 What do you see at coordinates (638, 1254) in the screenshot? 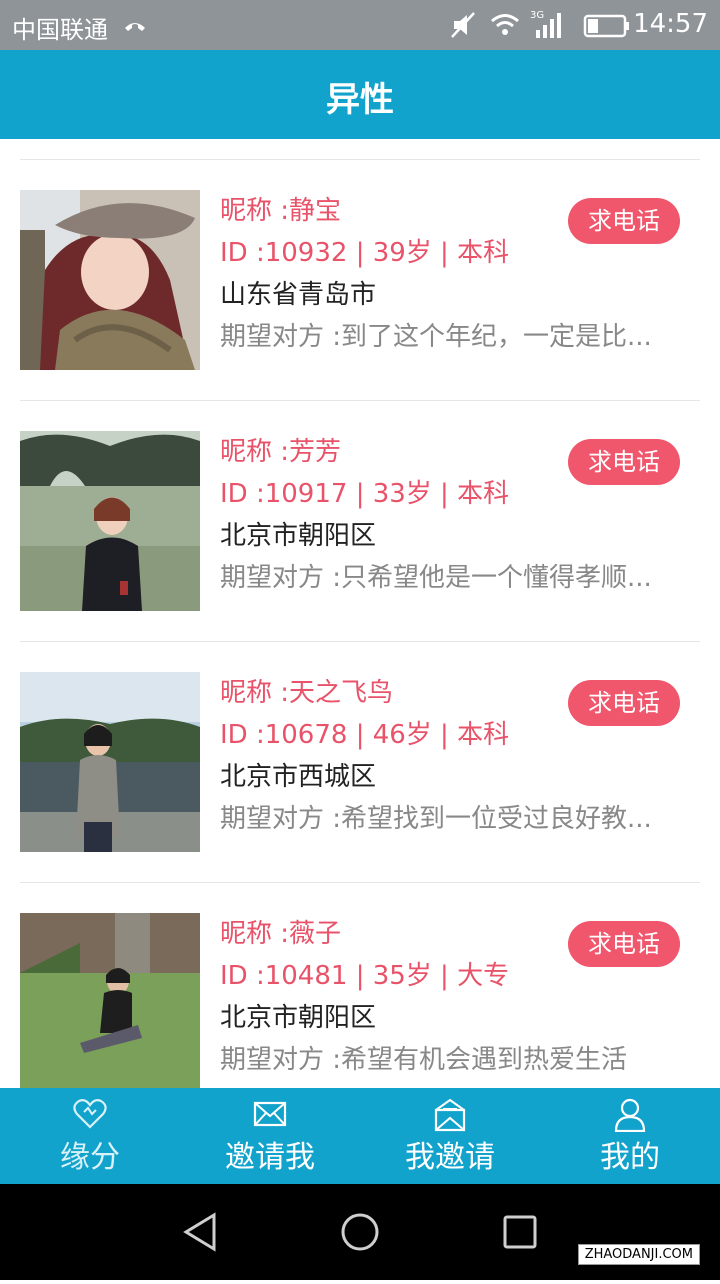
I see `watermark: ZHAODANJI.COM` at bounding box center [638, 1254].